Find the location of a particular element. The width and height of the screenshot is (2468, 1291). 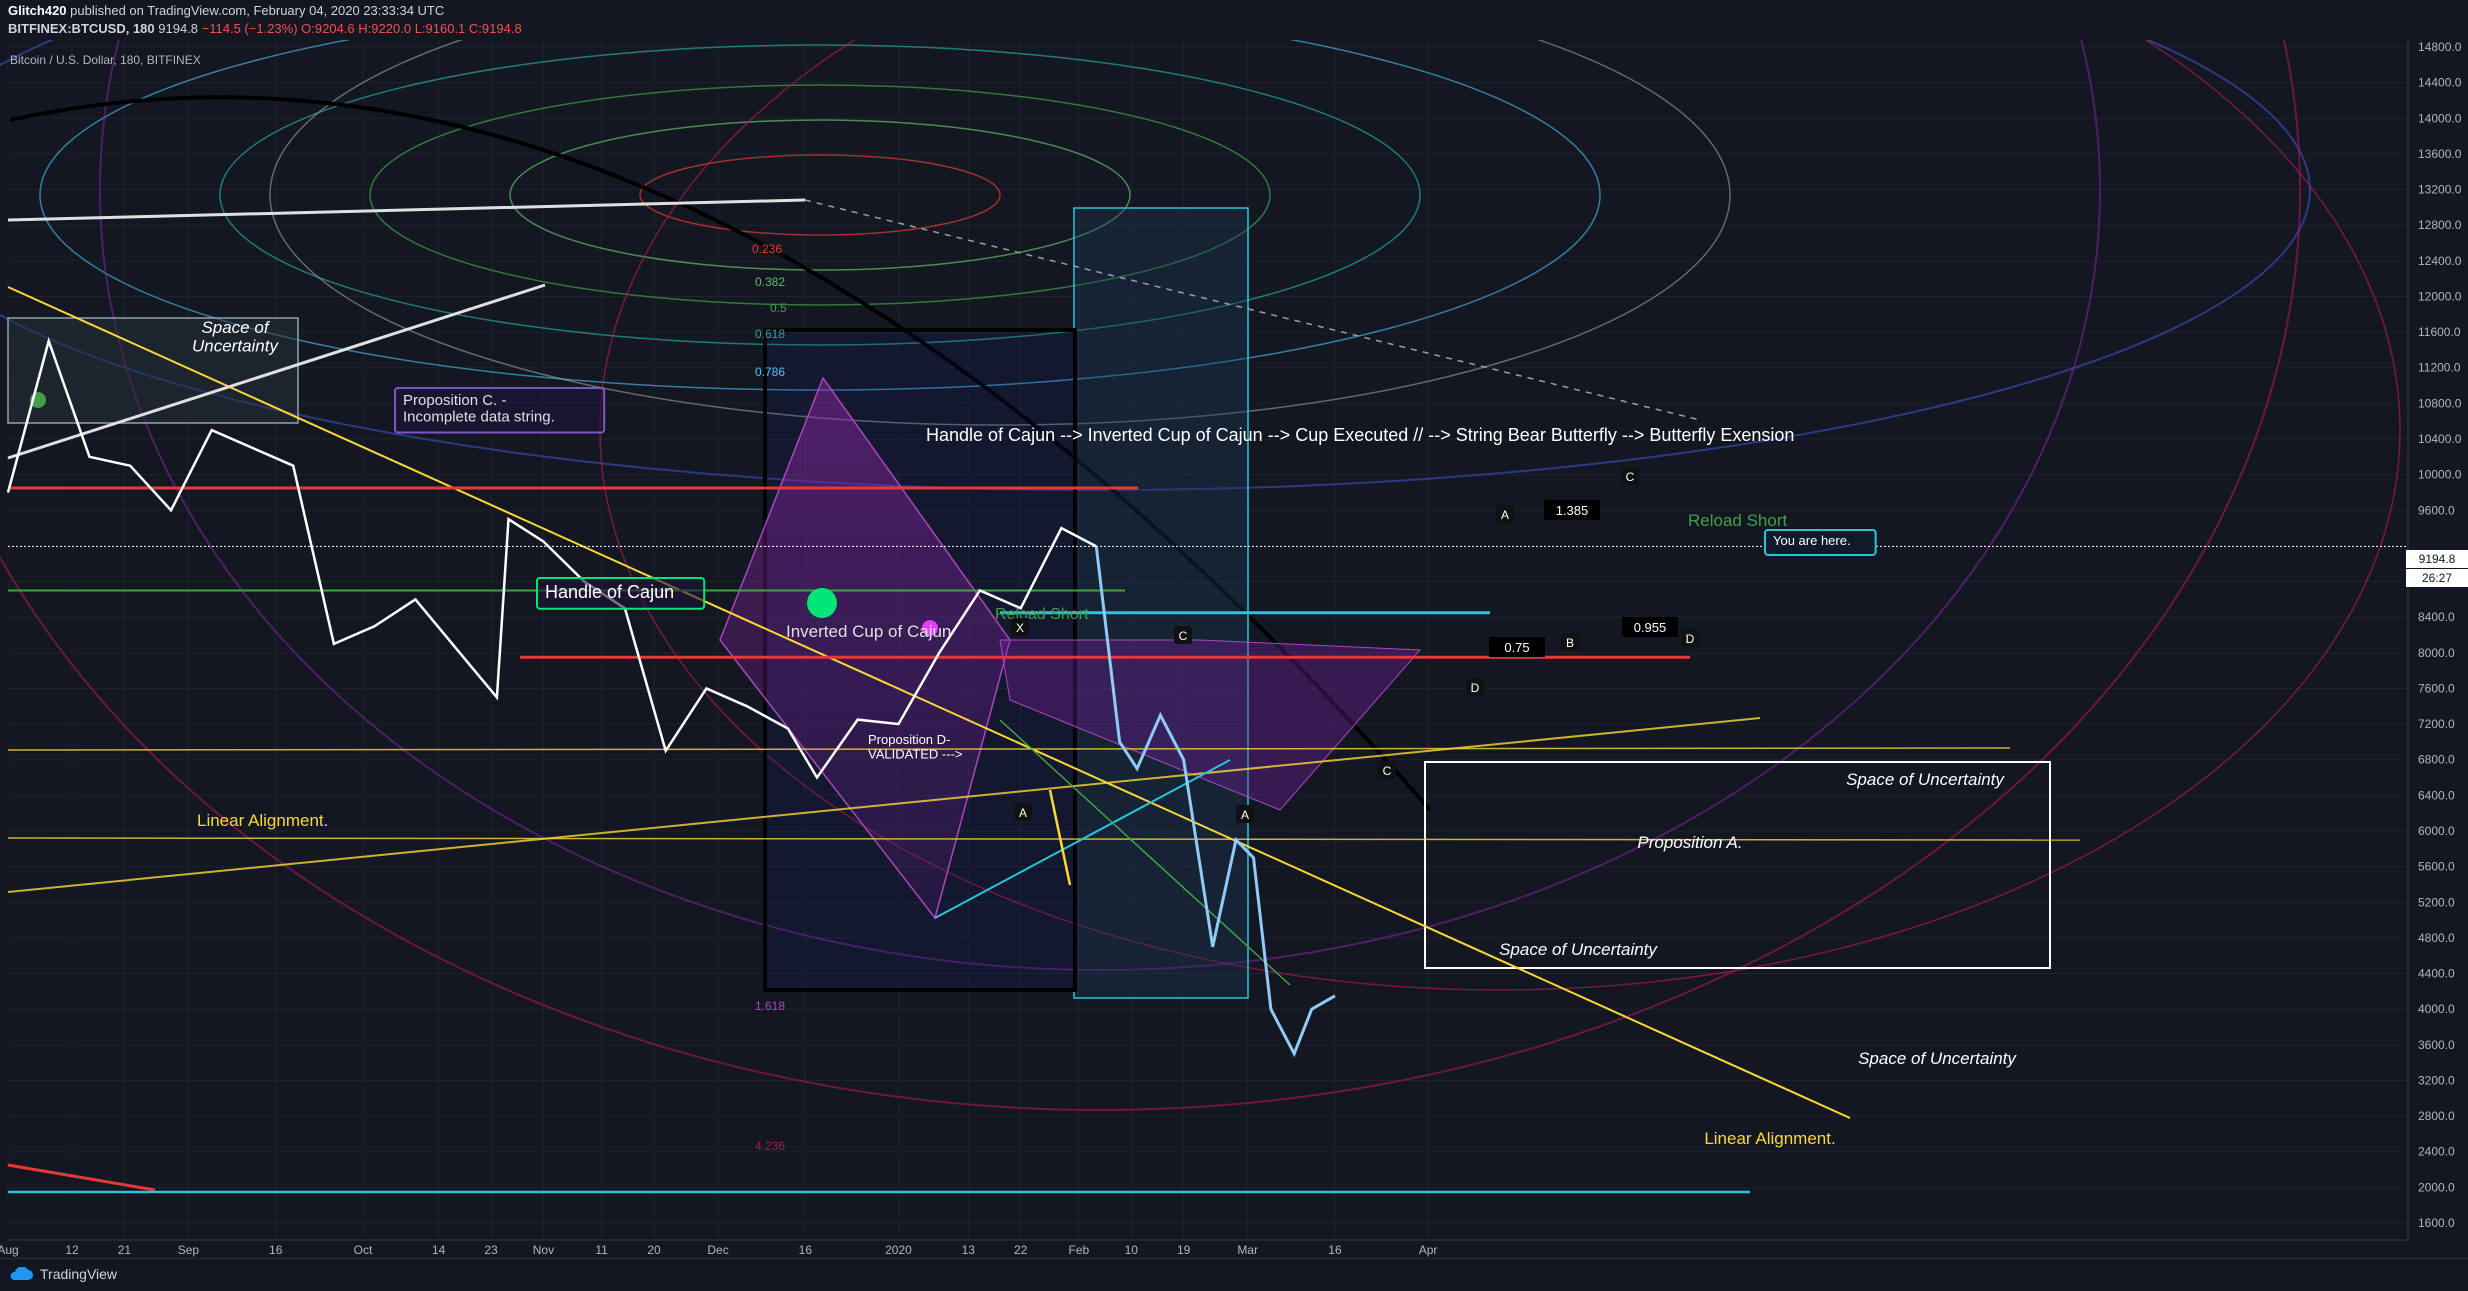

annotation-text: VALIDATED ---> is located at coordinates (915, 753).